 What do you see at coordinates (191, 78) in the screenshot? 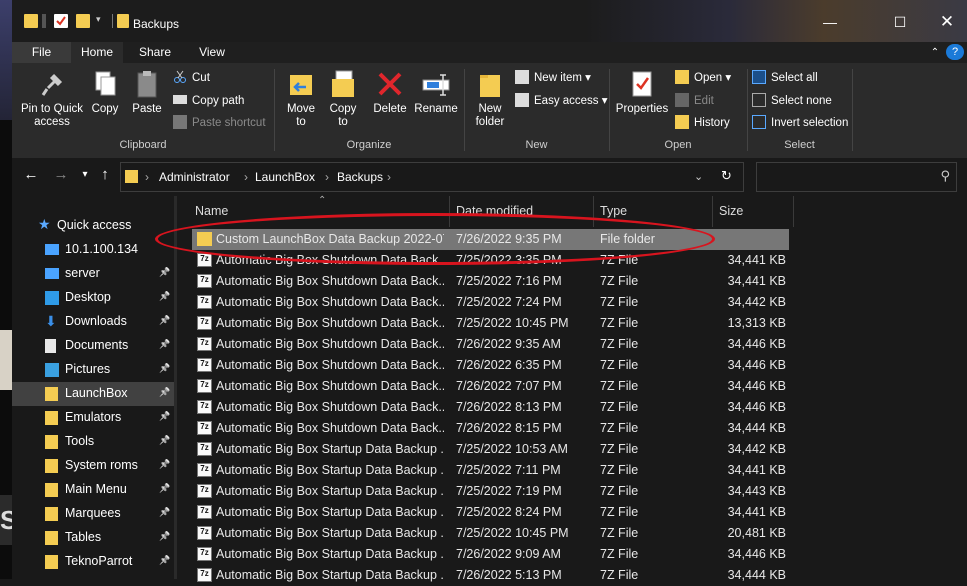
I see `cut-button: Cut` at bounding box center [191, 78].